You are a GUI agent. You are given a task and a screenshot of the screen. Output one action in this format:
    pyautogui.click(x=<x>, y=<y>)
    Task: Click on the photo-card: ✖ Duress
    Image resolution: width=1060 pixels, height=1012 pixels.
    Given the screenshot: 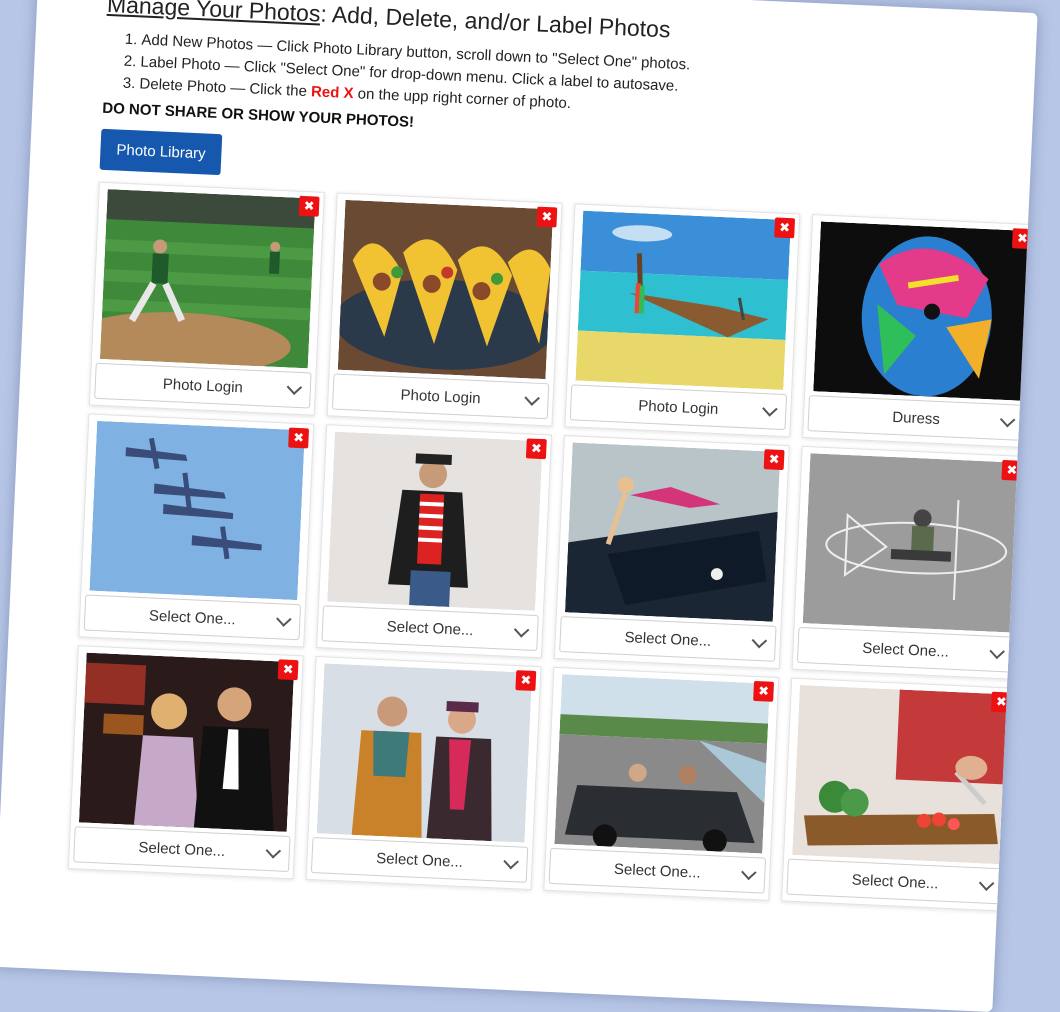 What is the action you would take?
    pyautogui.click(x=920, y=331)
    